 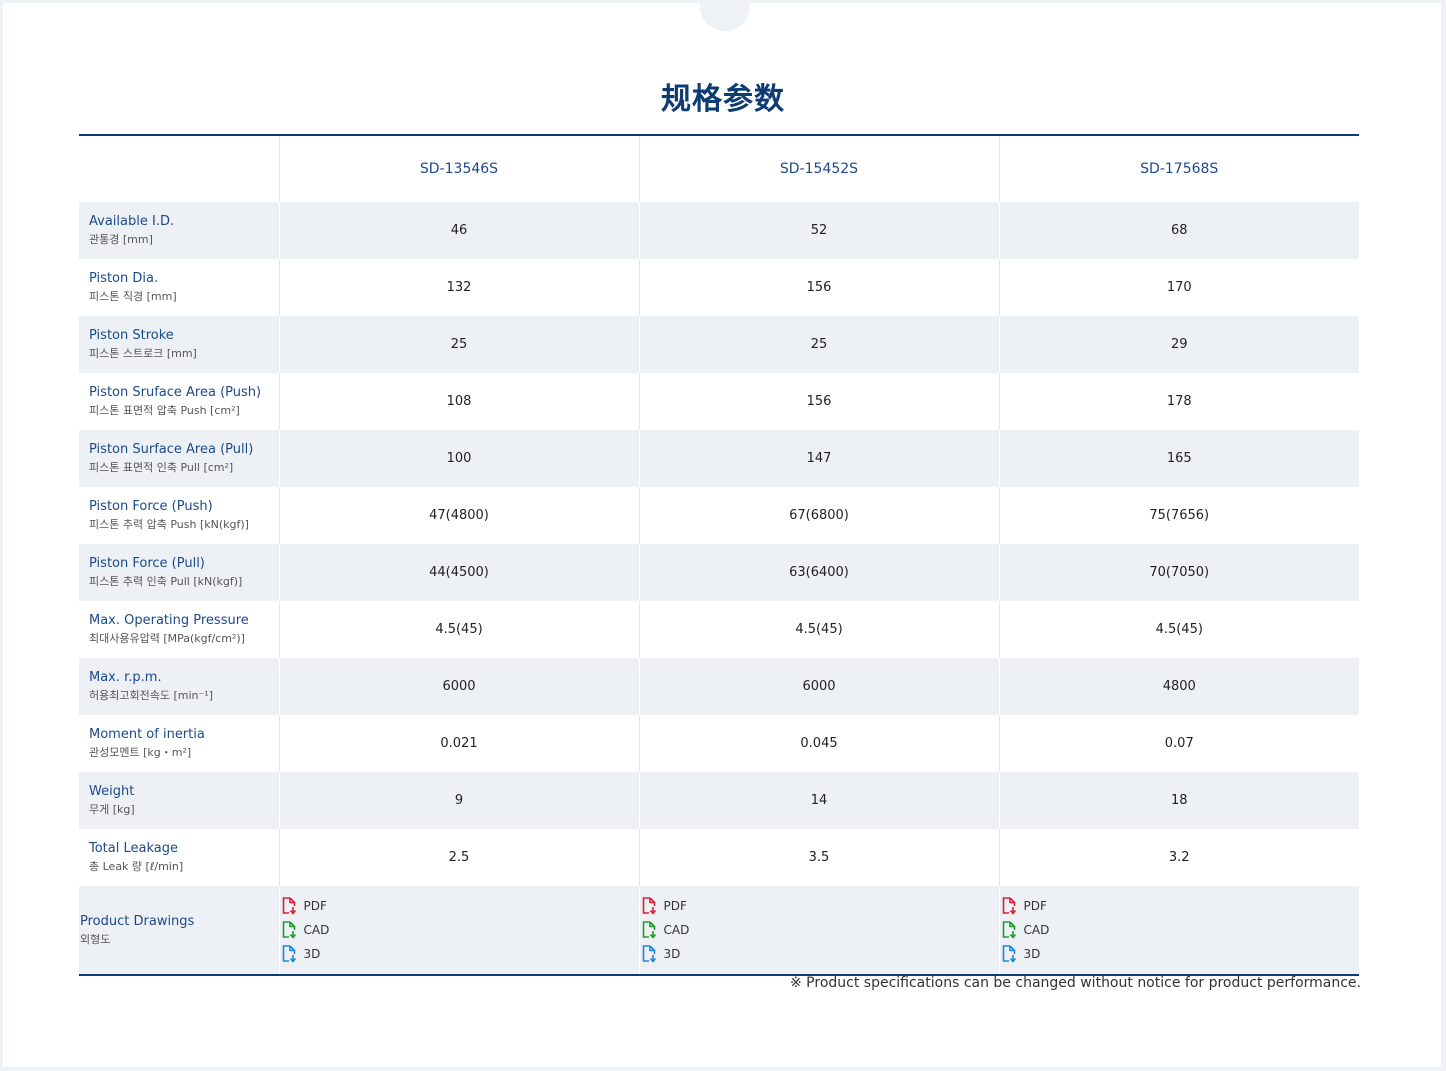 What do you see at coordinates (179, 857) in the screenshot?
I see `row-label: Total Leakage 총 Leak 량 [ℓ/min]` at bounding box center [179, 857].